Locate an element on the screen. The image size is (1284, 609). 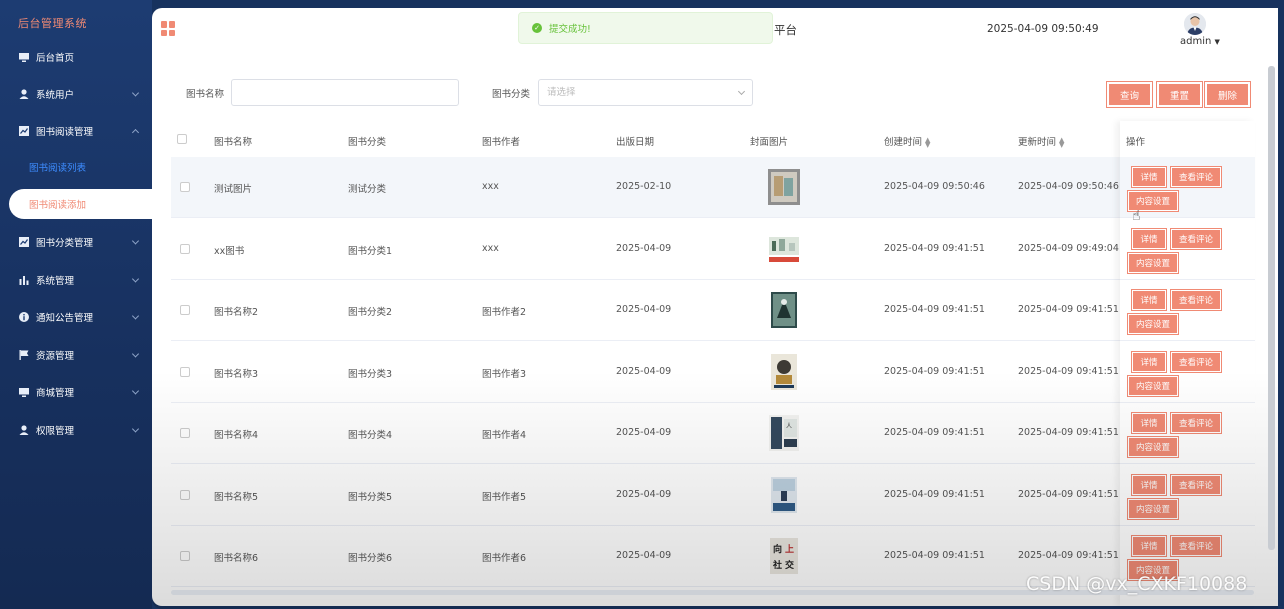
header-created: 创建时间 ▲ ▼ is located at coordinates (907, 141).